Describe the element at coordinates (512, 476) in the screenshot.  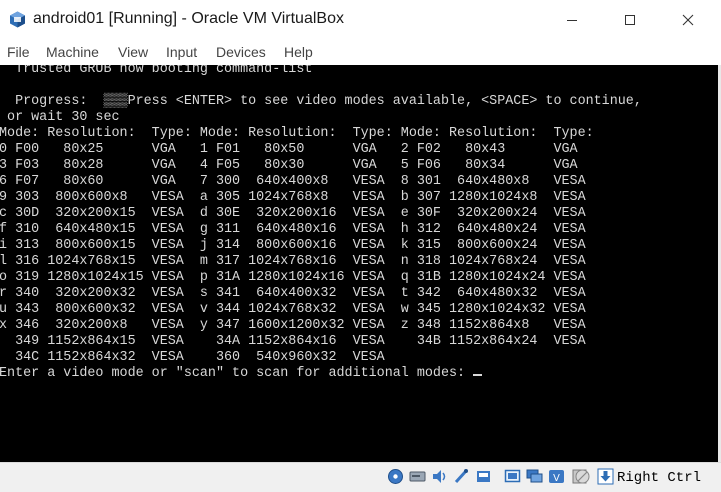
I see `shared-folders-icon` at that location.